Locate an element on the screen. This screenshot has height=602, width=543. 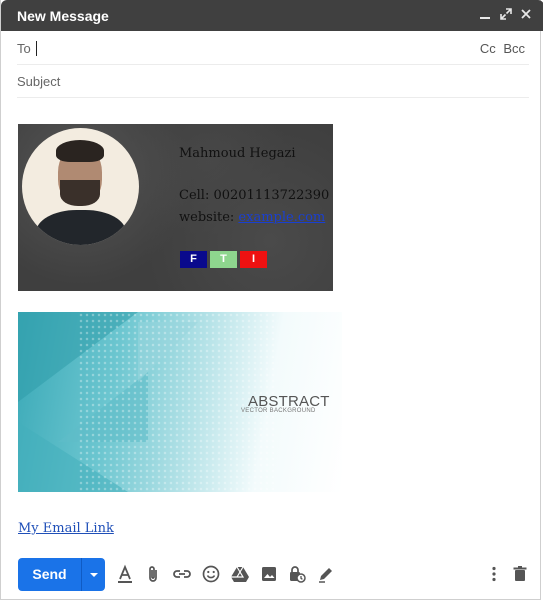
window-title: New Message is located at coordinates (63, 16).